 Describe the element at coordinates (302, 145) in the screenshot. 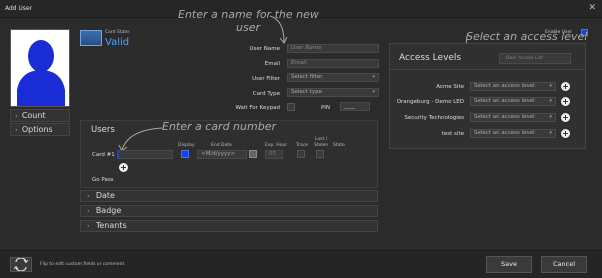

I see `col-trace: Trace` at that location.